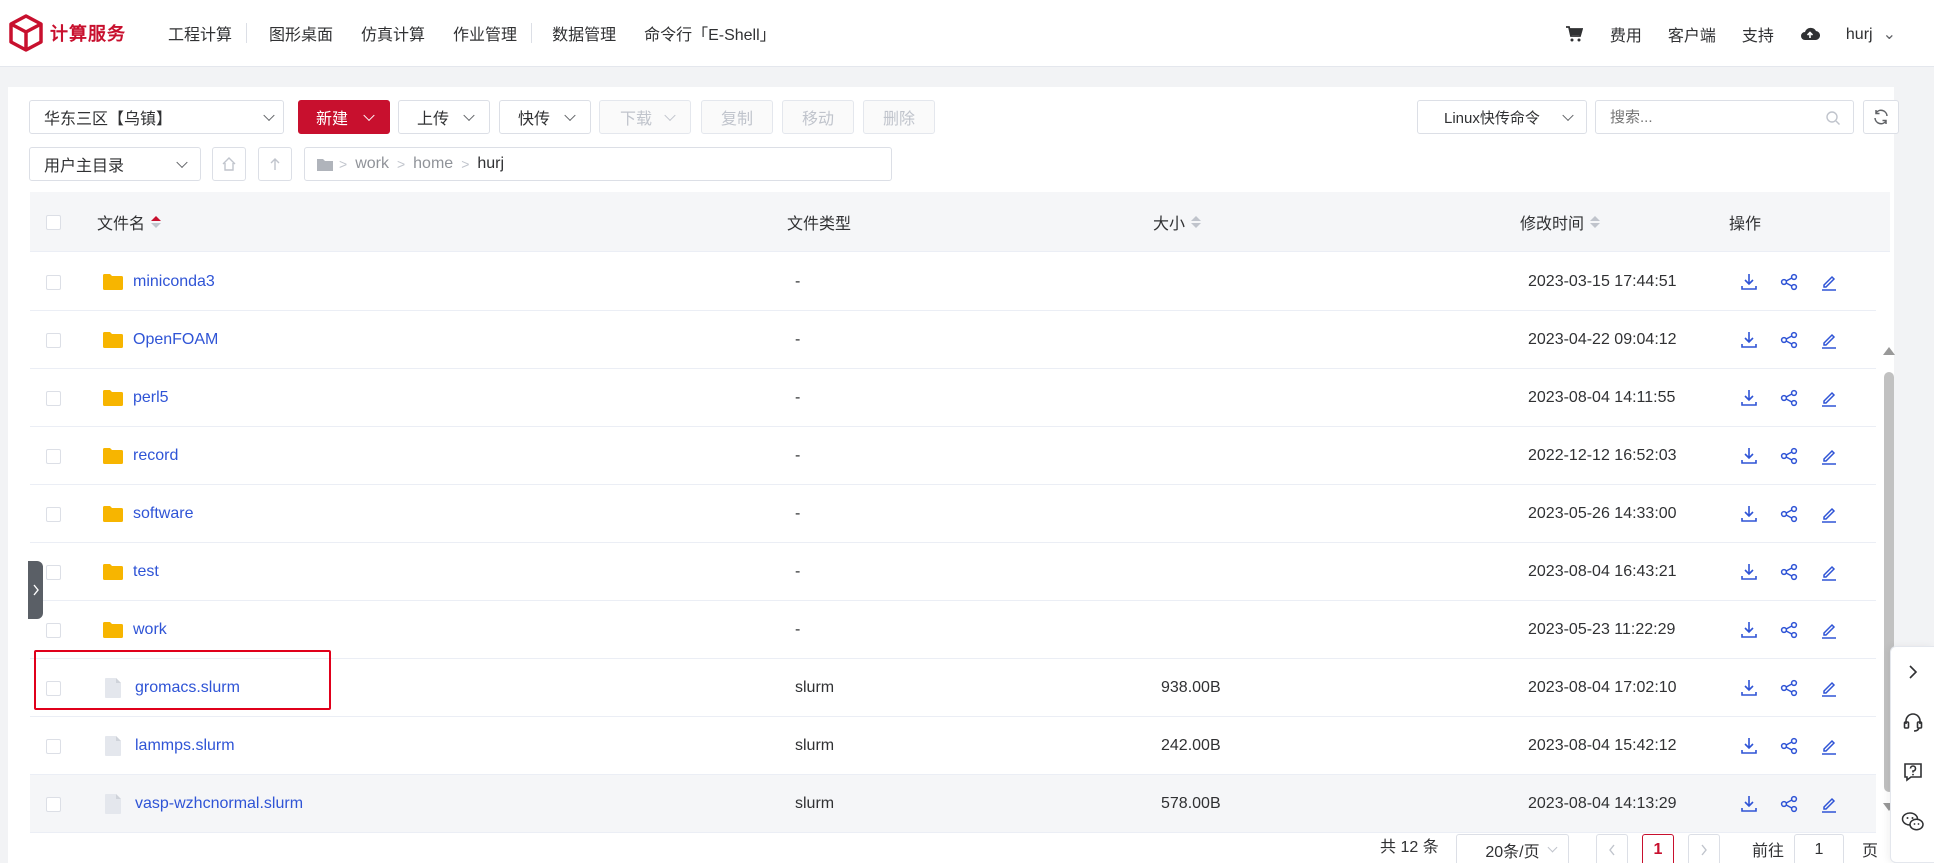 Image resolution: width=1934 pixels, height=863 pixels. I want to click on file-name-link: miniconda3, so click(174, 282).